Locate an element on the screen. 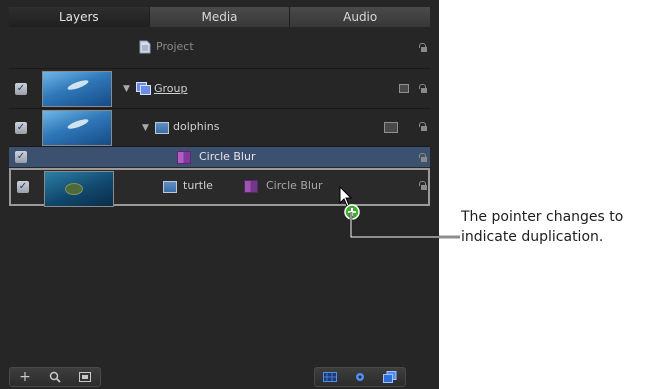 Image resolution: width=654 pixels, height=389 pixels. bottom-toolbar: + is located at coordinates (219, 376).